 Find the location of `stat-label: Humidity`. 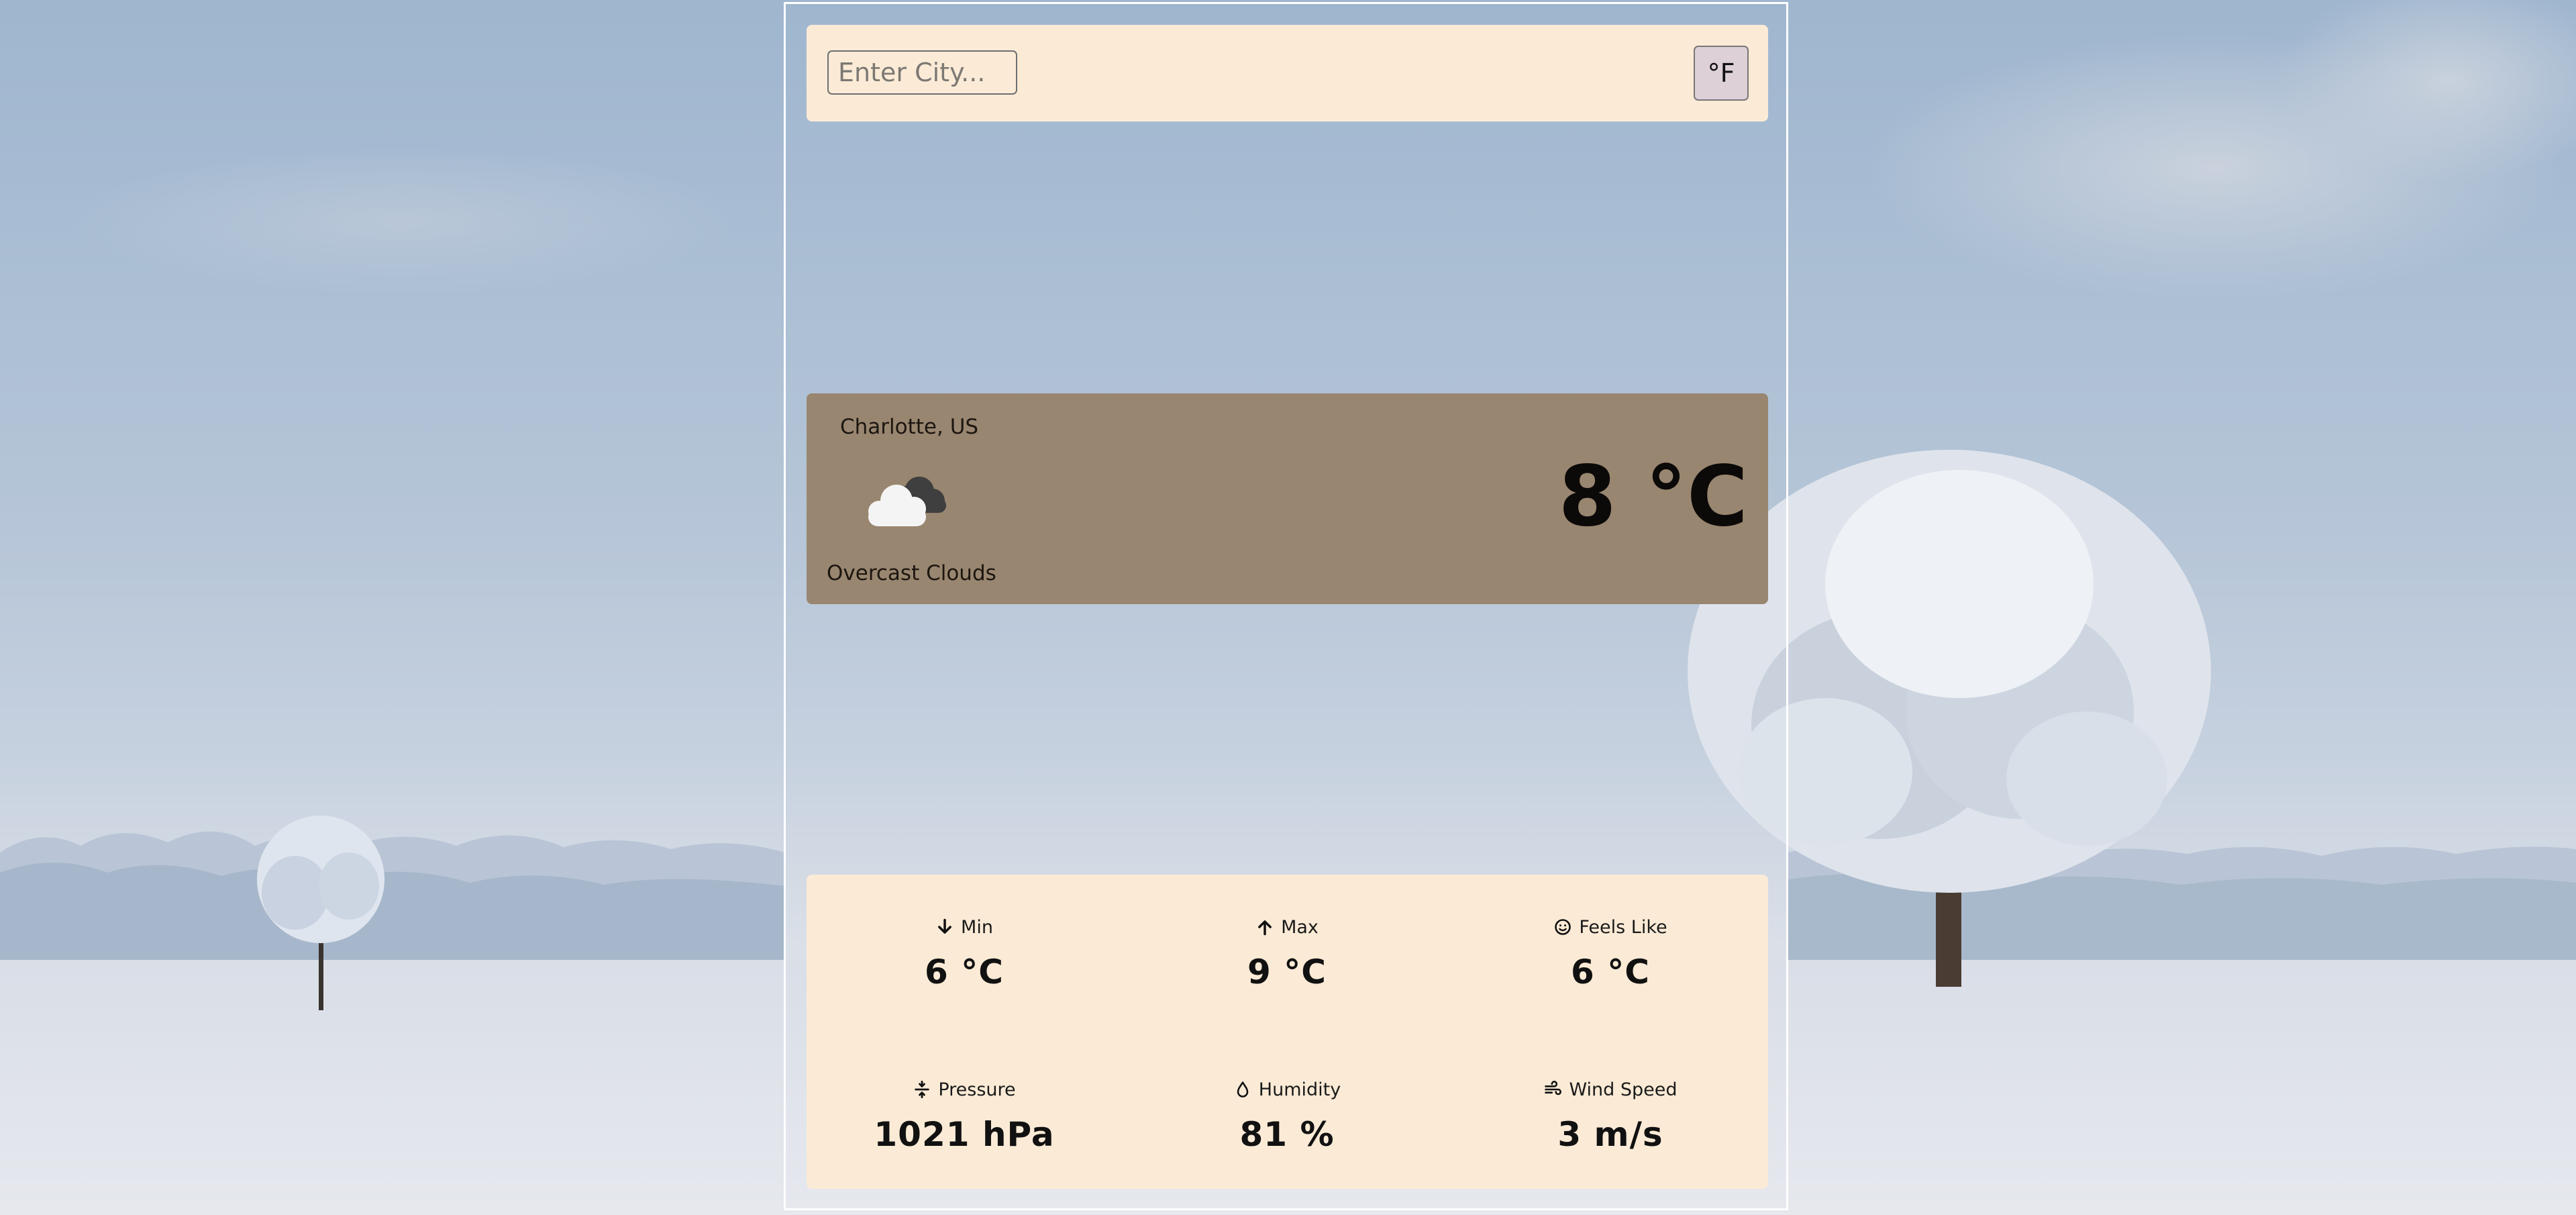

stat-label: Humidity is located at coordinates (1299, 1090).